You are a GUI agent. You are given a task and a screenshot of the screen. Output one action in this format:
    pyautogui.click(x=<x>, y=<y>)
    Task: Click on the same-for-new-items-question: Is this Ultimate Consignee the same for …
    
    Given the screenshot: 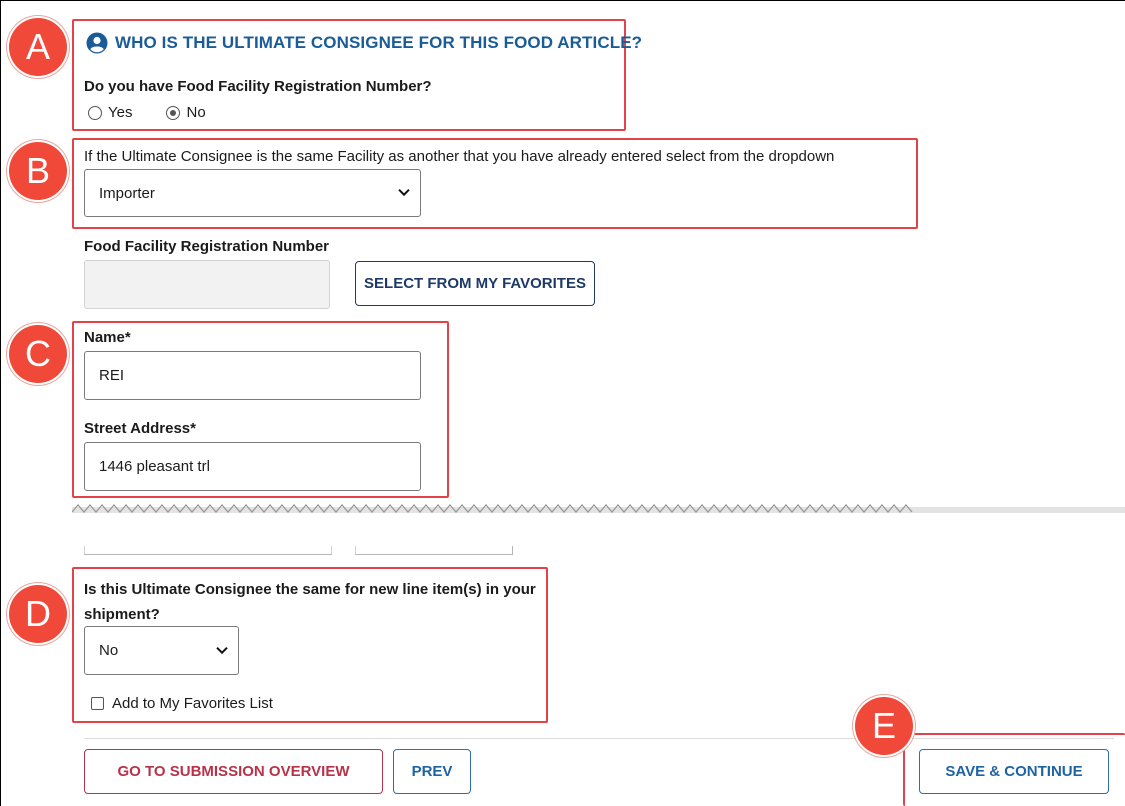 What is the action you would take?
    pyautogui.click(x=310, y=602)
    